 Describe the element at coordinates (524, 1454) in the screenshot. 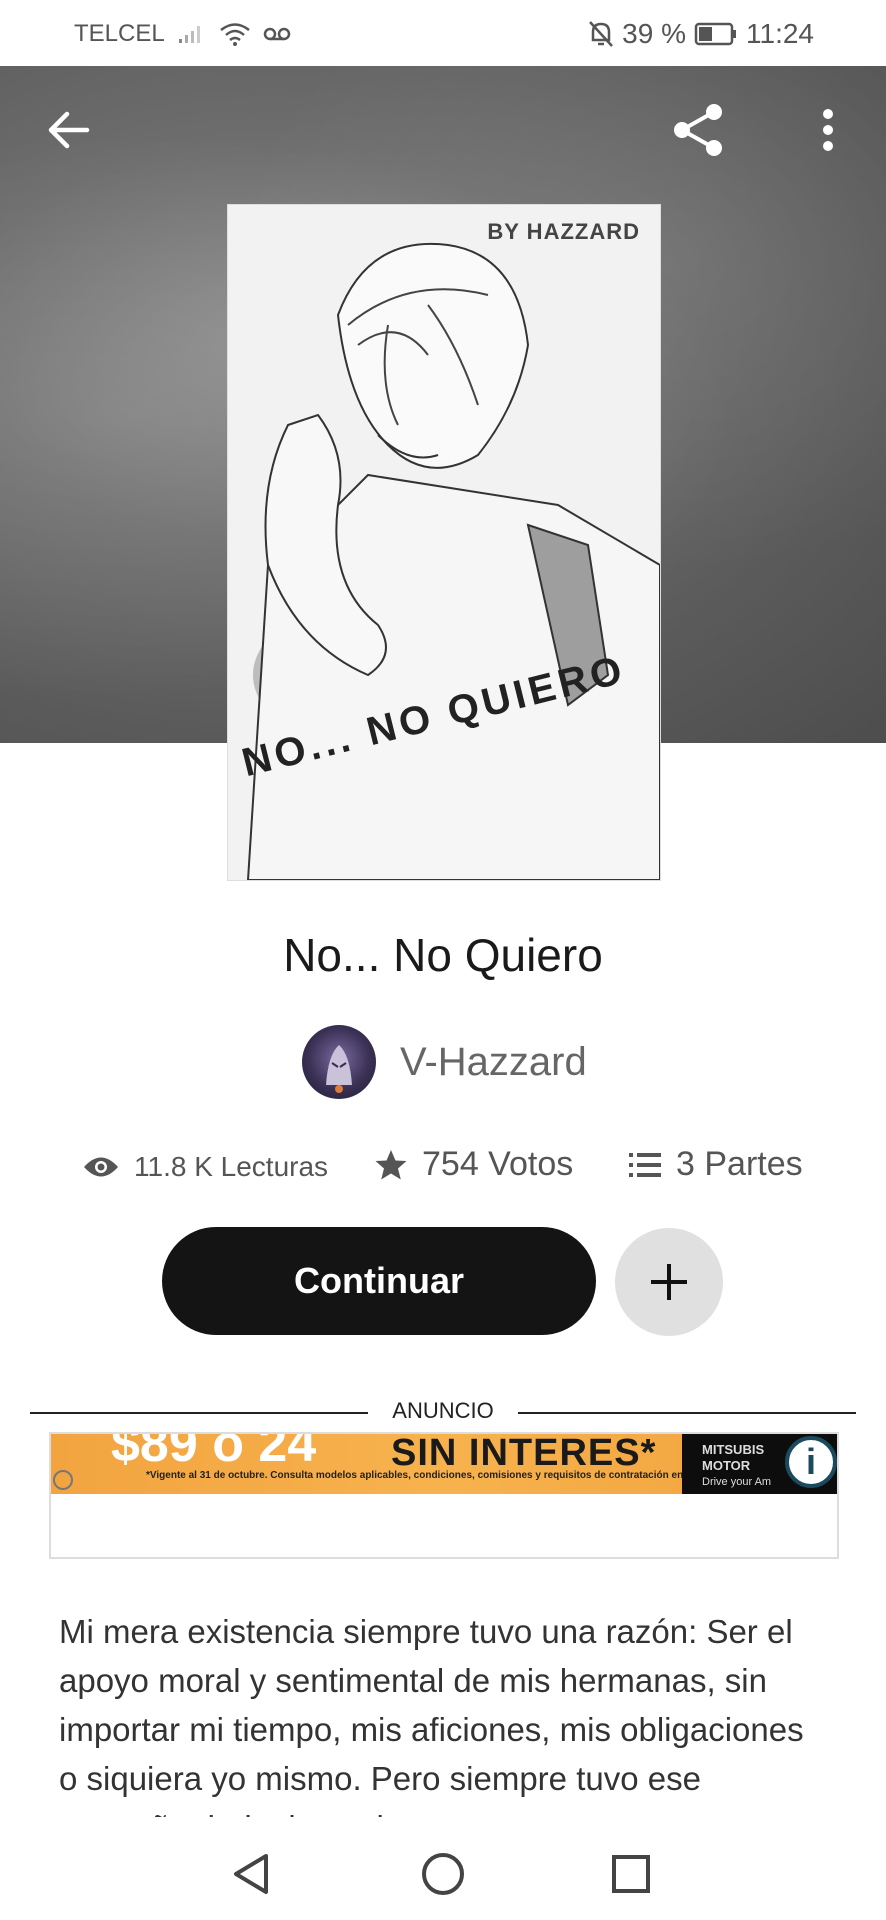

I see `ad-headline: SIN INTERES*` at that location.